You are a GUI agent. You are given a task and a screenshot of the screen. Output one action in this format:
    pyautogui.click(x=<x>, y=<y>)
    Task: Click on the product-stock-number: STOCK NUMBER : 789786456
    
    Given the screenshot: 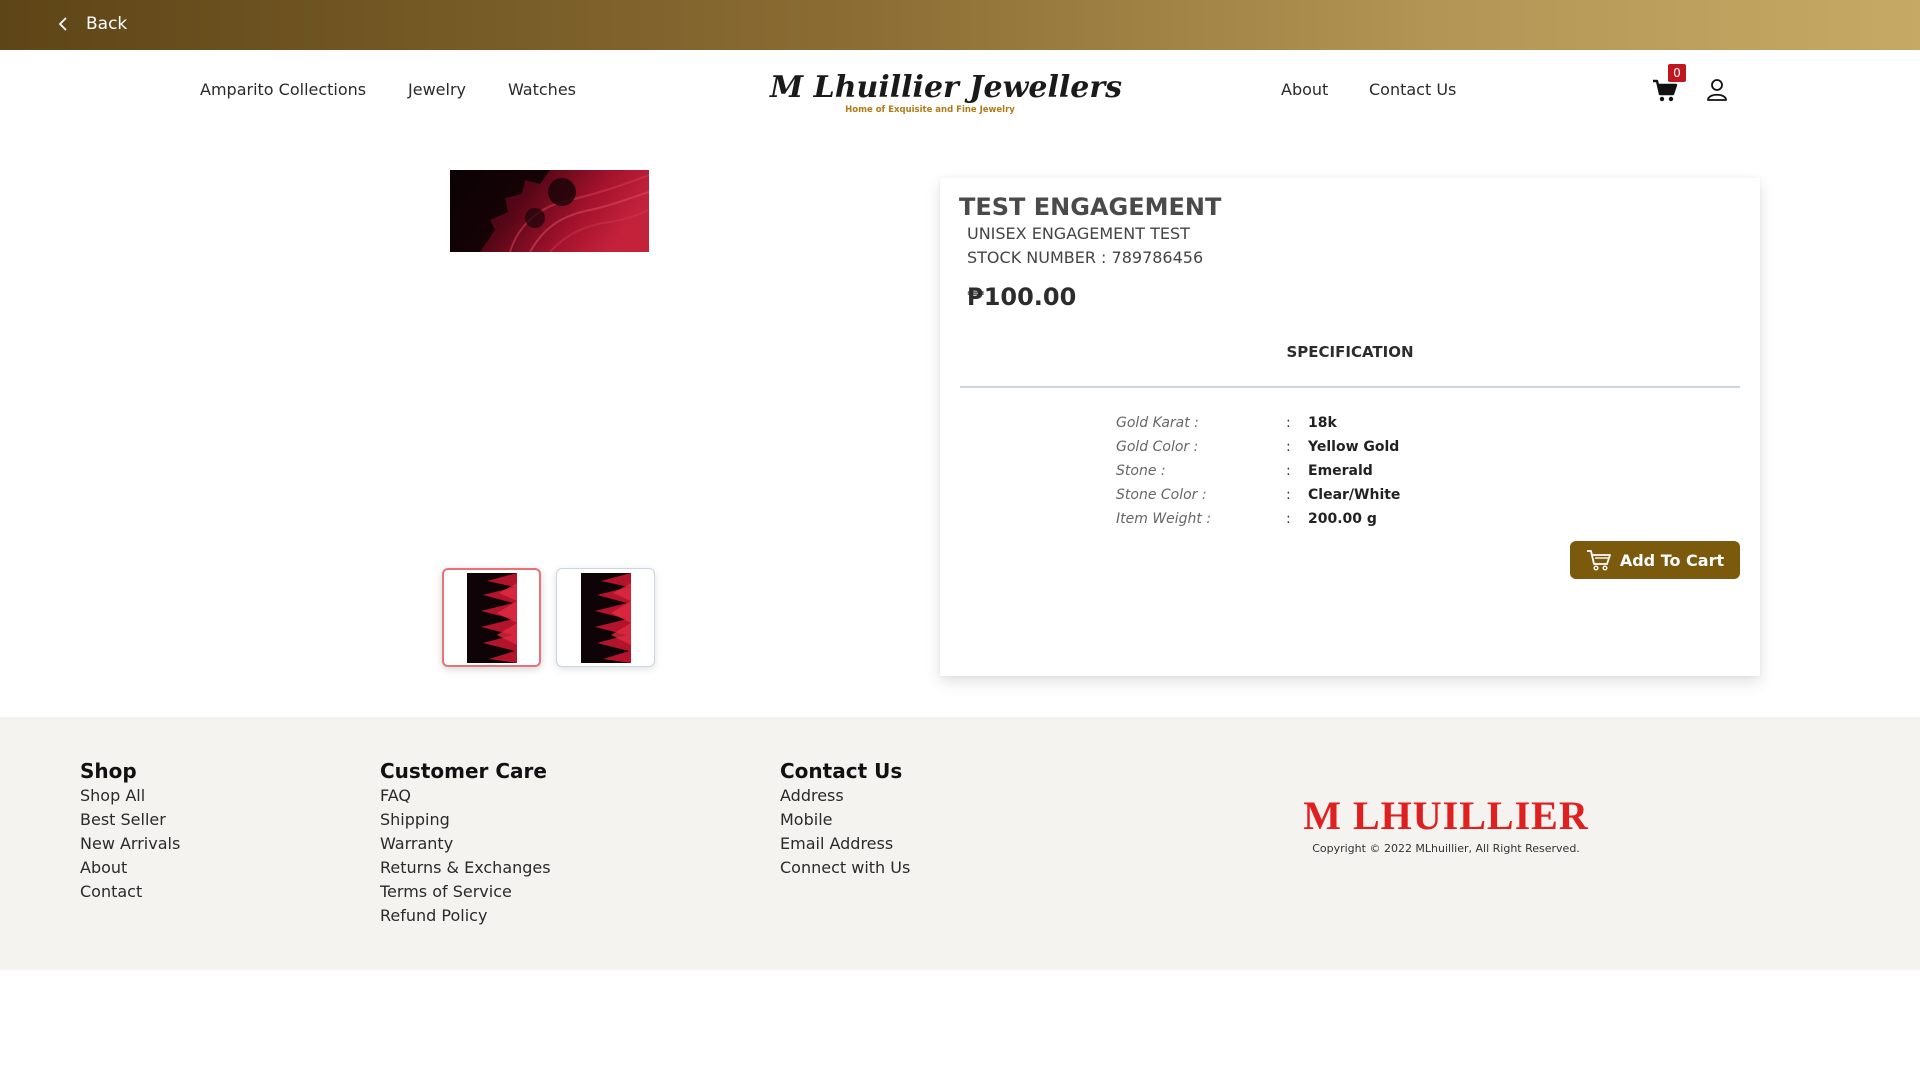 What is the action you would take?
    pyautogui.click(x=1085, y=257)
    